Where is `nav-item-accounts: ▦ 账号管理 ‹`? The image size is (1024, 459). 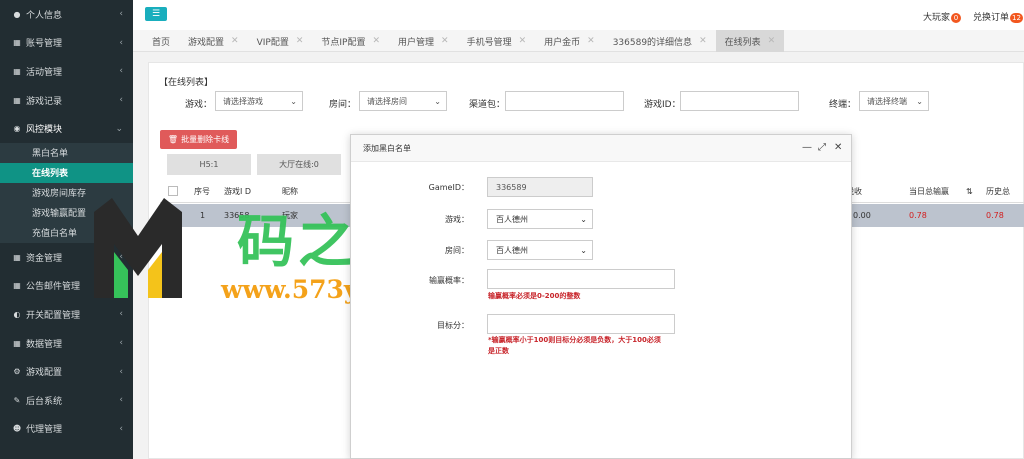
nav-item-accounts: ▦ 账号管理 ‹ is located at coordinates (66, 43).